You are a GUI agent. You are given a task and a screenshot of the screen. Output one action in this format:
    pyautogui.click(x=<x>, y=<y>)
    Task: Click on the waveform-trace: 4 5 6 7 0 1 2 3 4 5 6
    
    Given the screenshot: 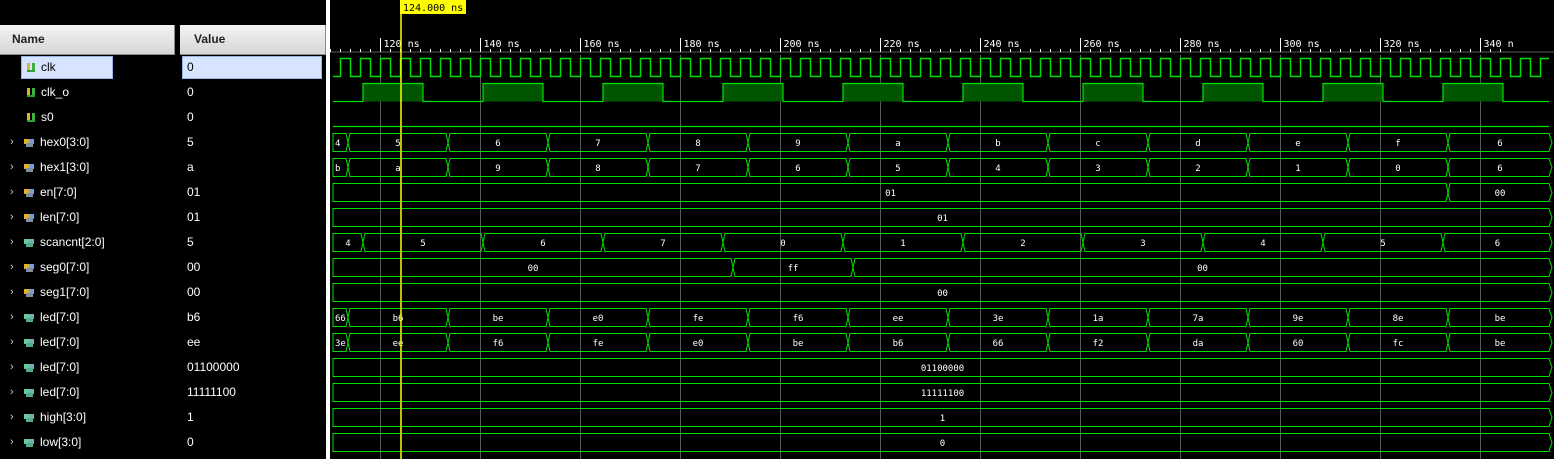 What is the action you would take?
    pyautogui.click(x=942, y=242)
    